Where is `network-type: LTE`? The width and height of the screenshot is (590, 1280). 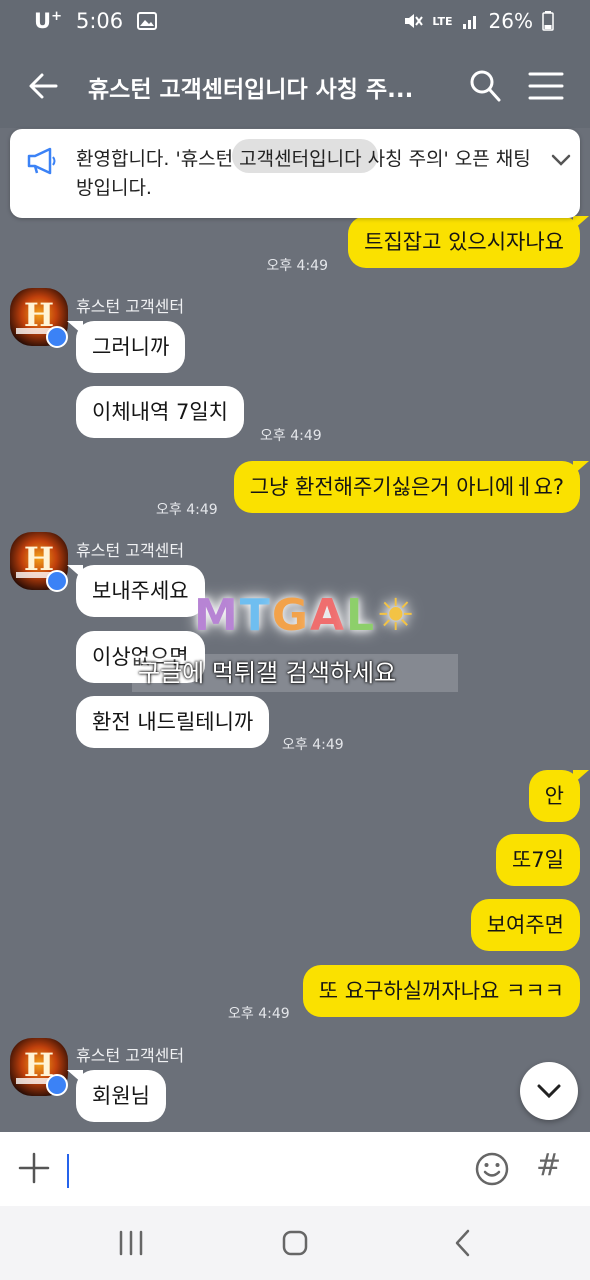 network-type: LTE is located at coordinates (442, 21).